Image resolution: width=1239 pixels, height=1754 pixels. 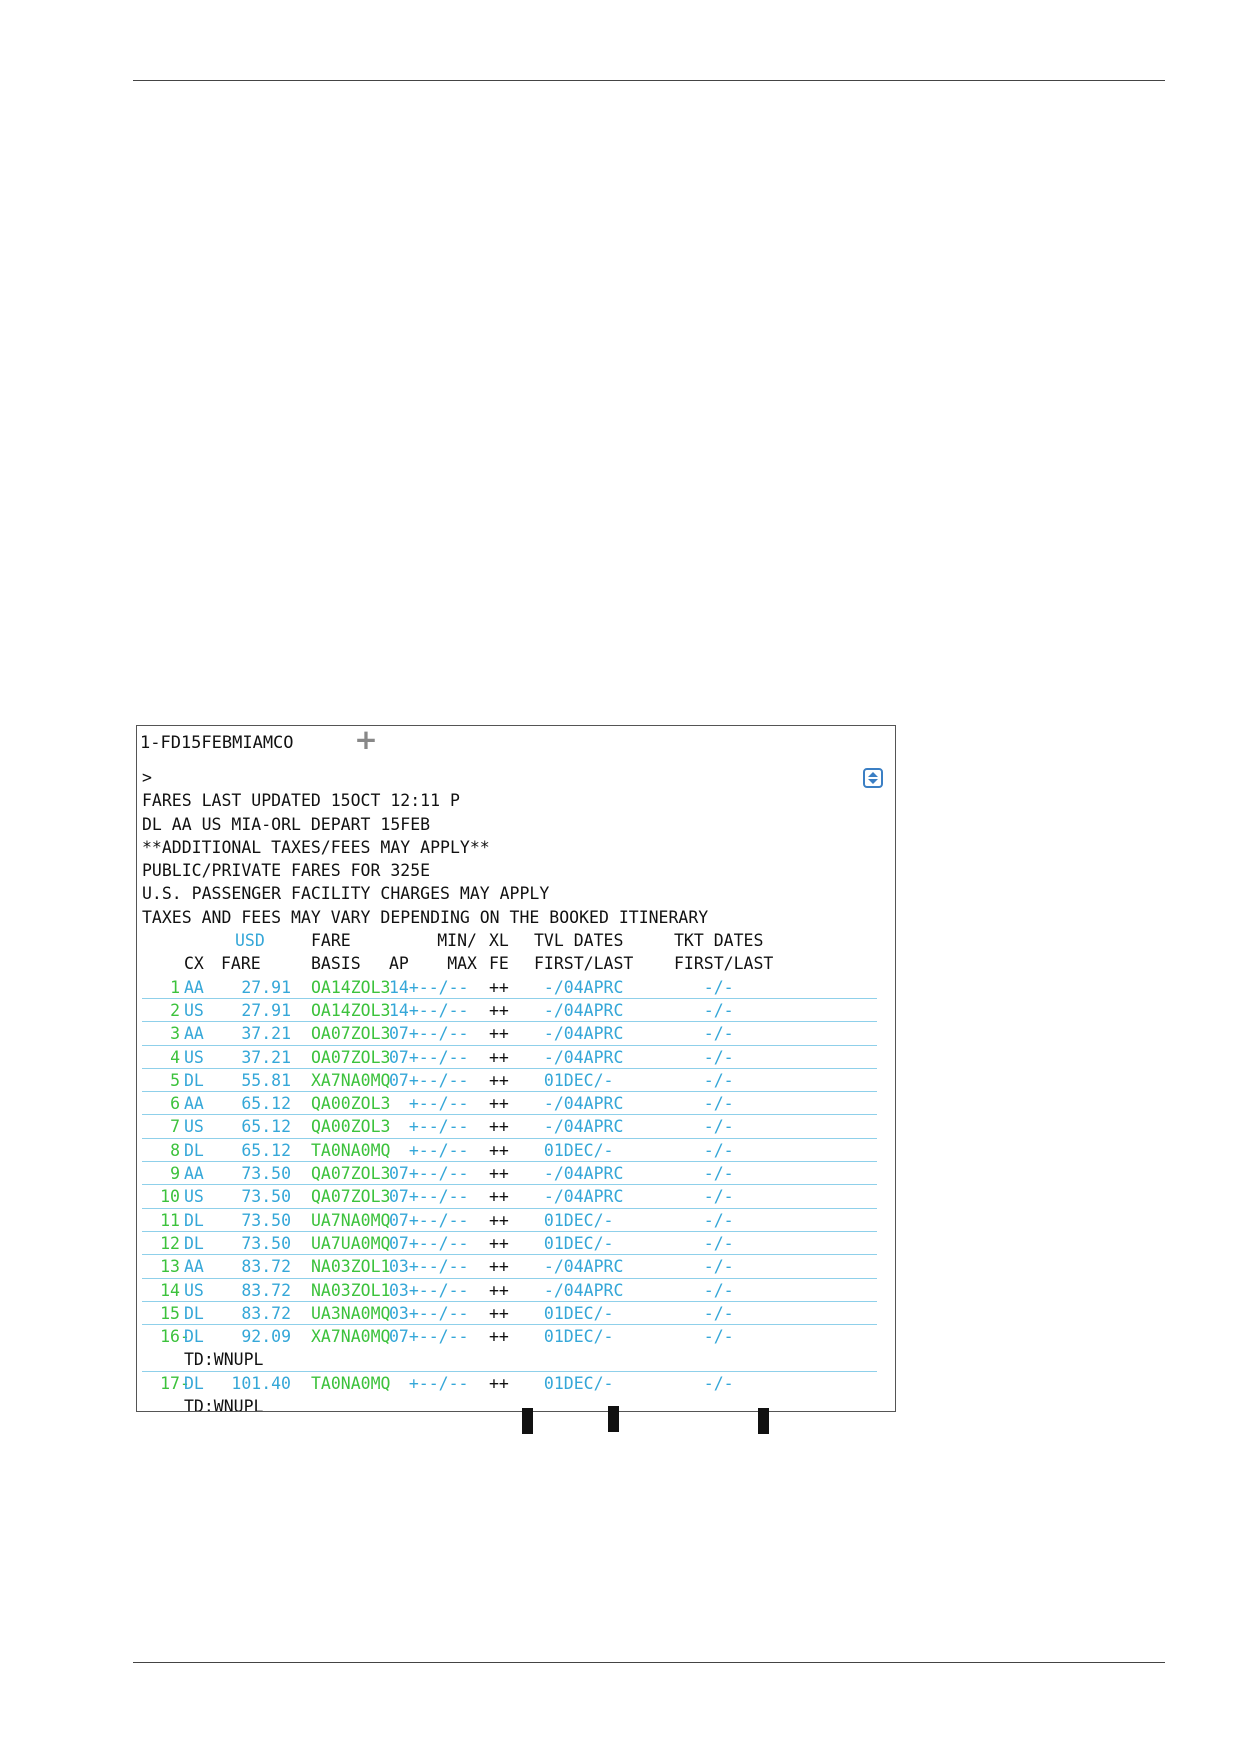 What do you see at coordinates (170, 1243) in the screenshot?
I see `fare-line-number: 12` at bounding box center [170, 1243].